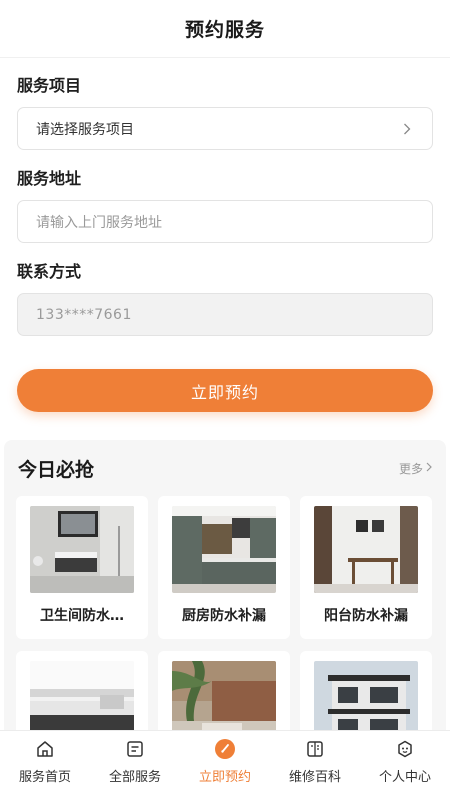 The image size is (450, 800). Describe the element at coordinates (99, 222) in the screenshot. I see `address-placeholder: 请输入上门服务地址` at that location.